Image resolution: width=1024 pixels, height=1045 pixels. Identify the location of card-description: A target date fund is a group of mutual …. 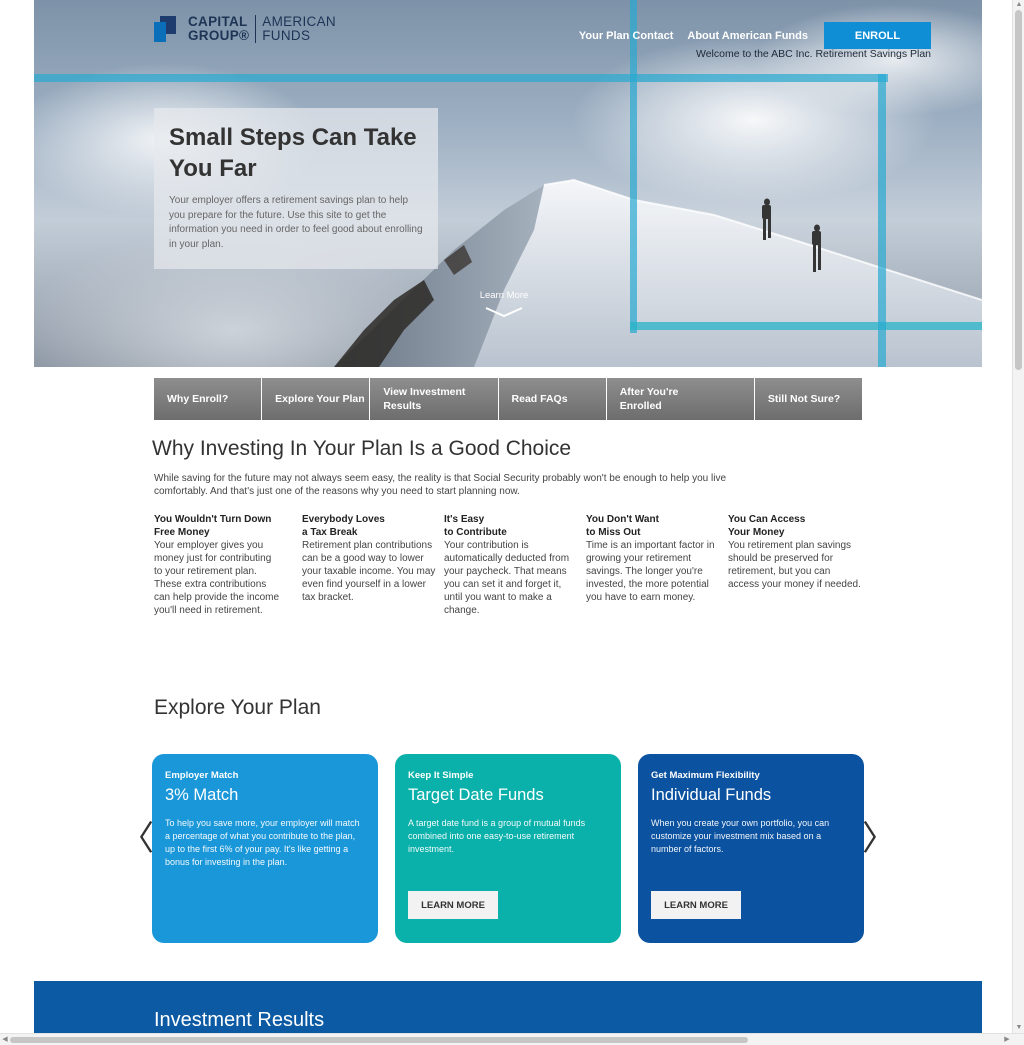
(497, 836).